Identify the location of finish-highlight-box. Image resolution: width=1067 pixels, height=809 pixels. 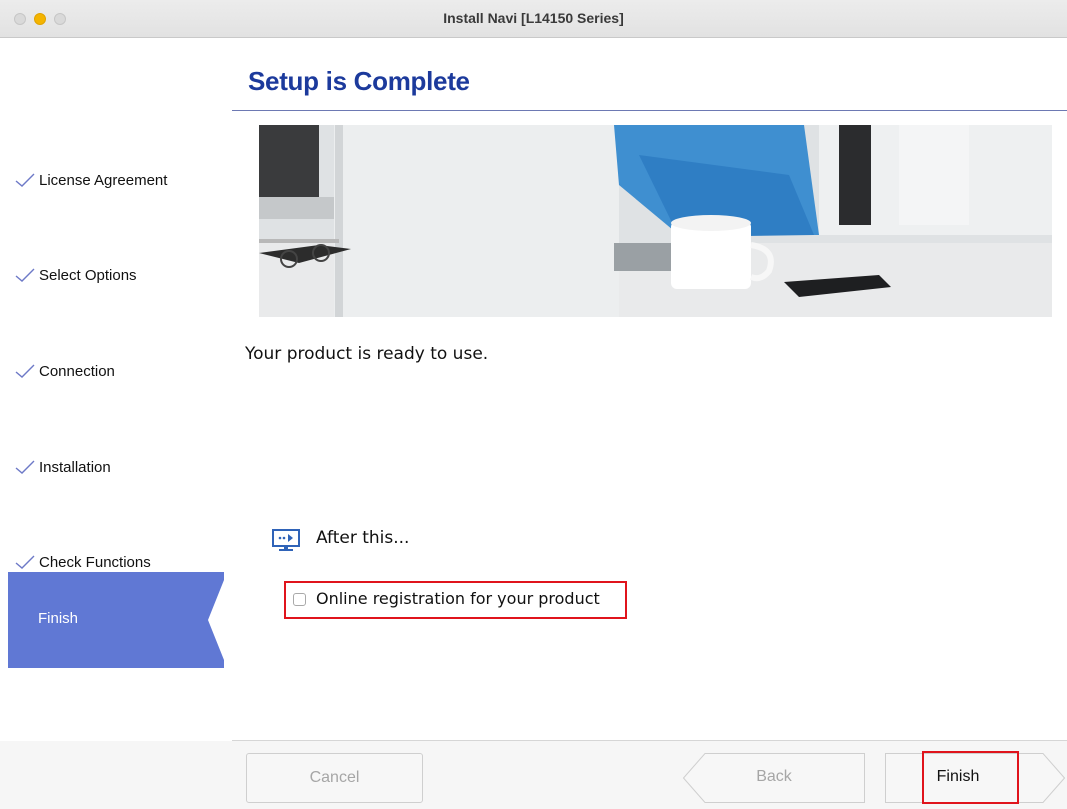
(970, 777).